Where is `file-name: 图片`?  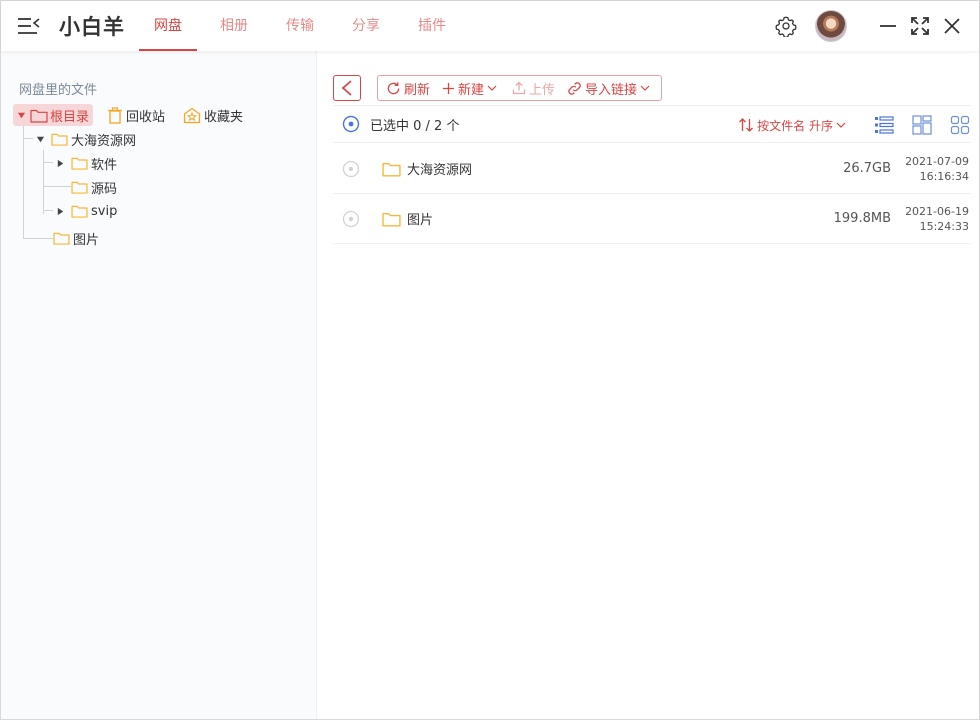 file-name: 图片 is located at coordinates (420, 220).